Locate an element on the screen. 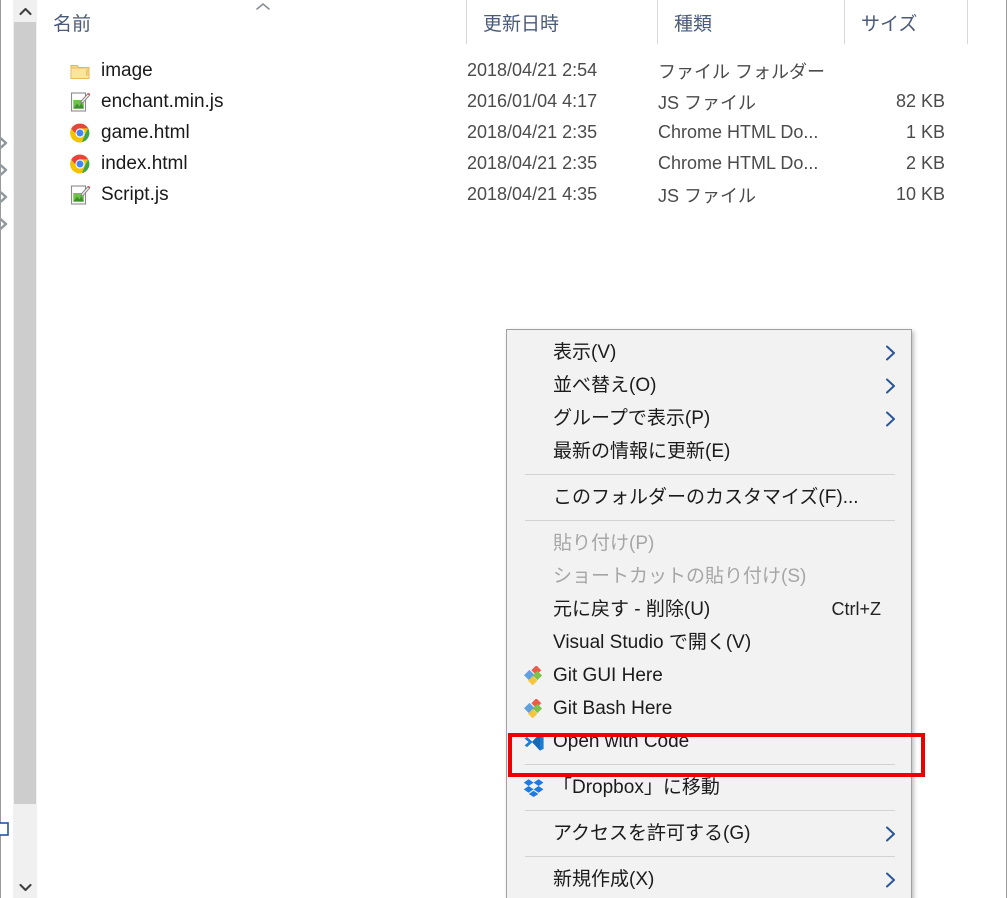  scroll-down-button is located at coordinates (25, 887).